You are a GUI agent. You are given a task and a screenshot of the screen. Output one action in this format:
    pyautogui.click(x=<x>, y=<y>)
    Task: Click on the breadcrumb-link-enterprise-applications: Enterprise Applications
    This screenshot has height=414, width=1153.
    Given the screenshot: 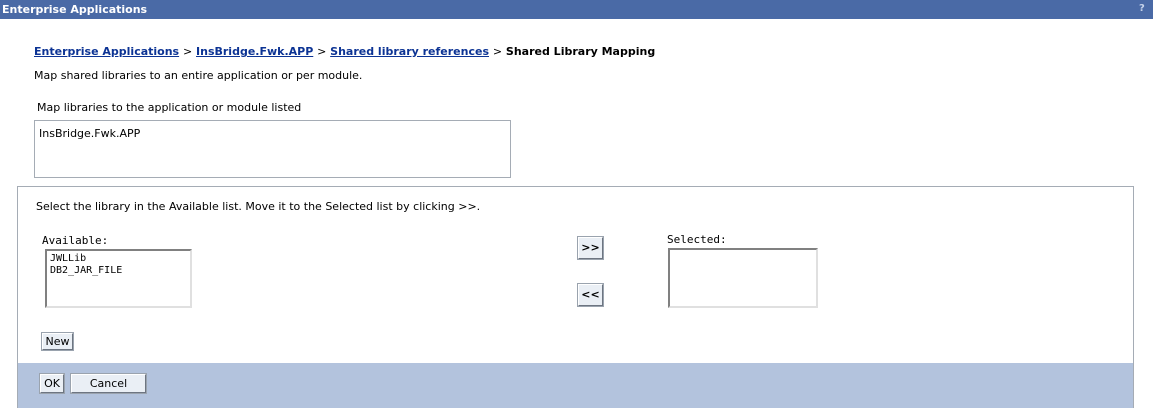 What is the action you would take?
    pyautogui.click(x=106, y=51)
    